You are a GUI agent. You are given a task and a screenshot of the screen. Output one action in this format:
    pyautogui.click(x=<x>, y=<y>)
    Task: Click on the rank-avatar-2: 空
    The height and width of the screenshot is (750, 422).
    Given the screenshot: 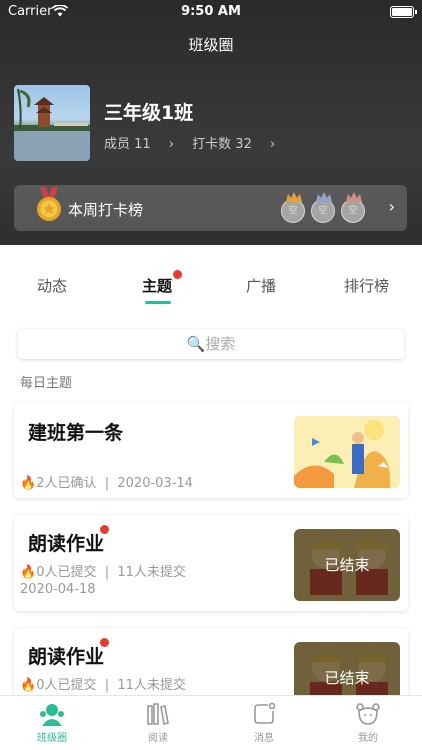 What is the action you would take?
    pyautogui.click(x=323, y=207)
    